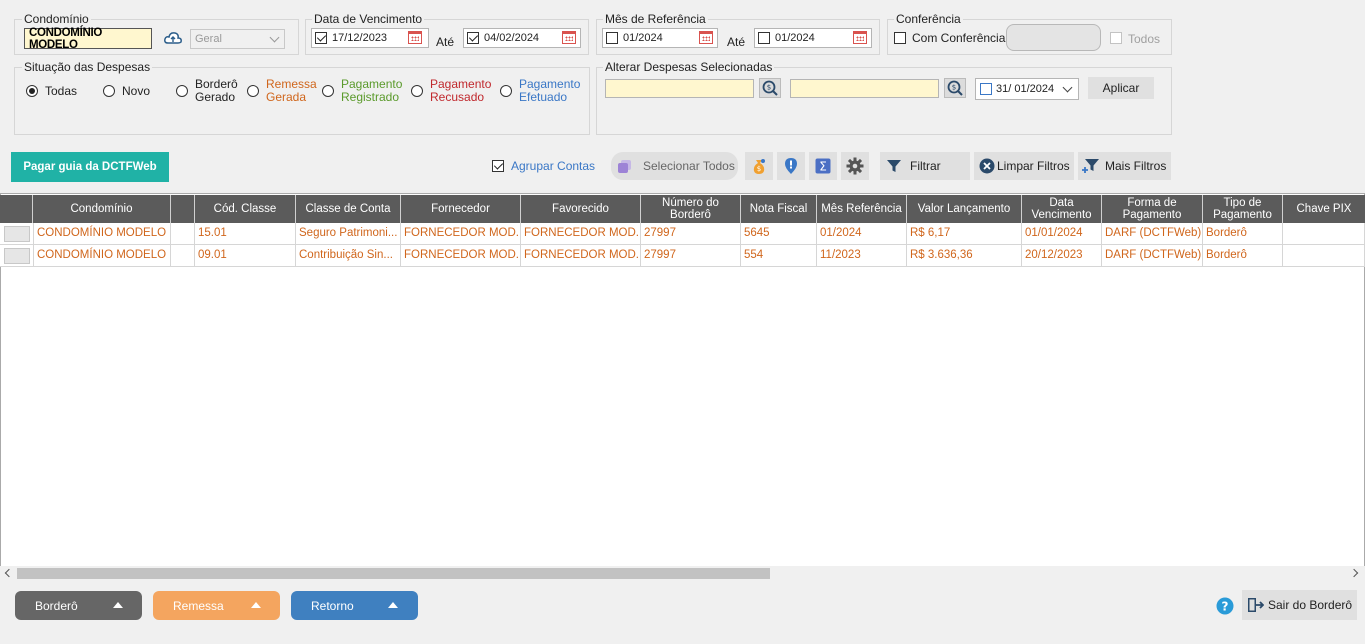 Image resolution: width=1365 pixels, height=644 pixels. What do you see at coordinates (1116, 38) in the screenshot?
I see `todos-checkbox` at bounding box center [1116, 38].